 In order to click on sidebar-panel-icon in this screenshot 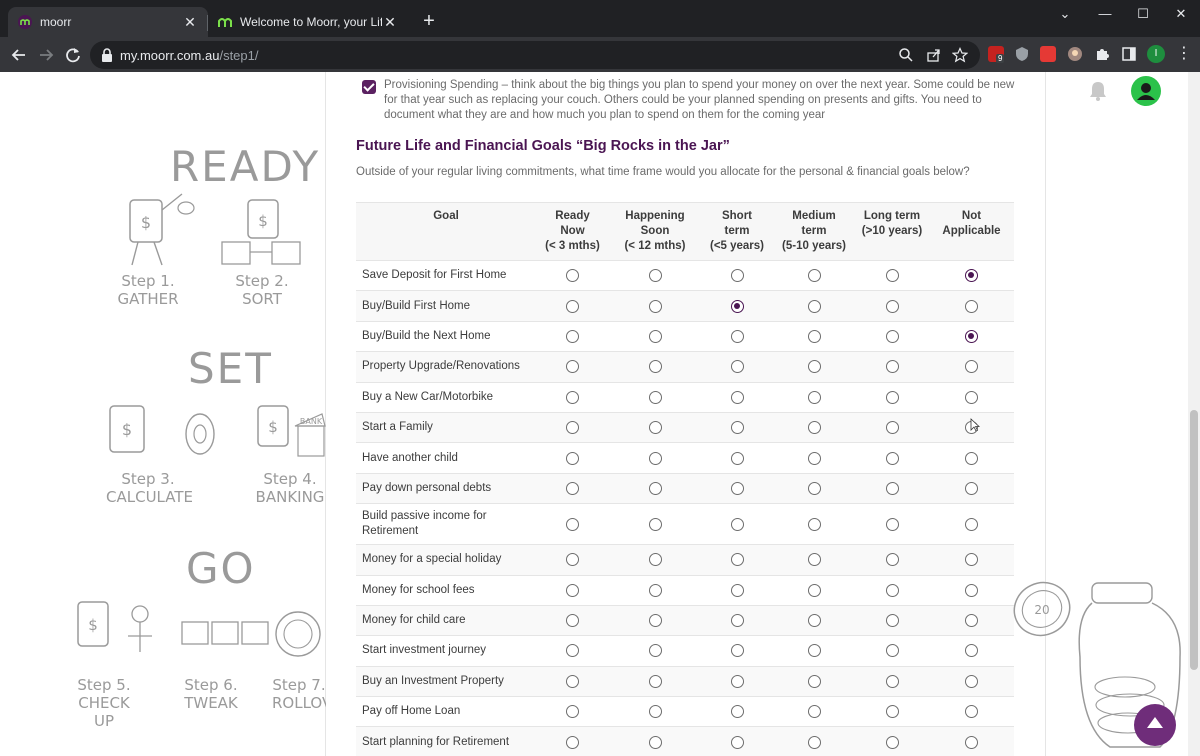, I will do `click(1129, 54)`.